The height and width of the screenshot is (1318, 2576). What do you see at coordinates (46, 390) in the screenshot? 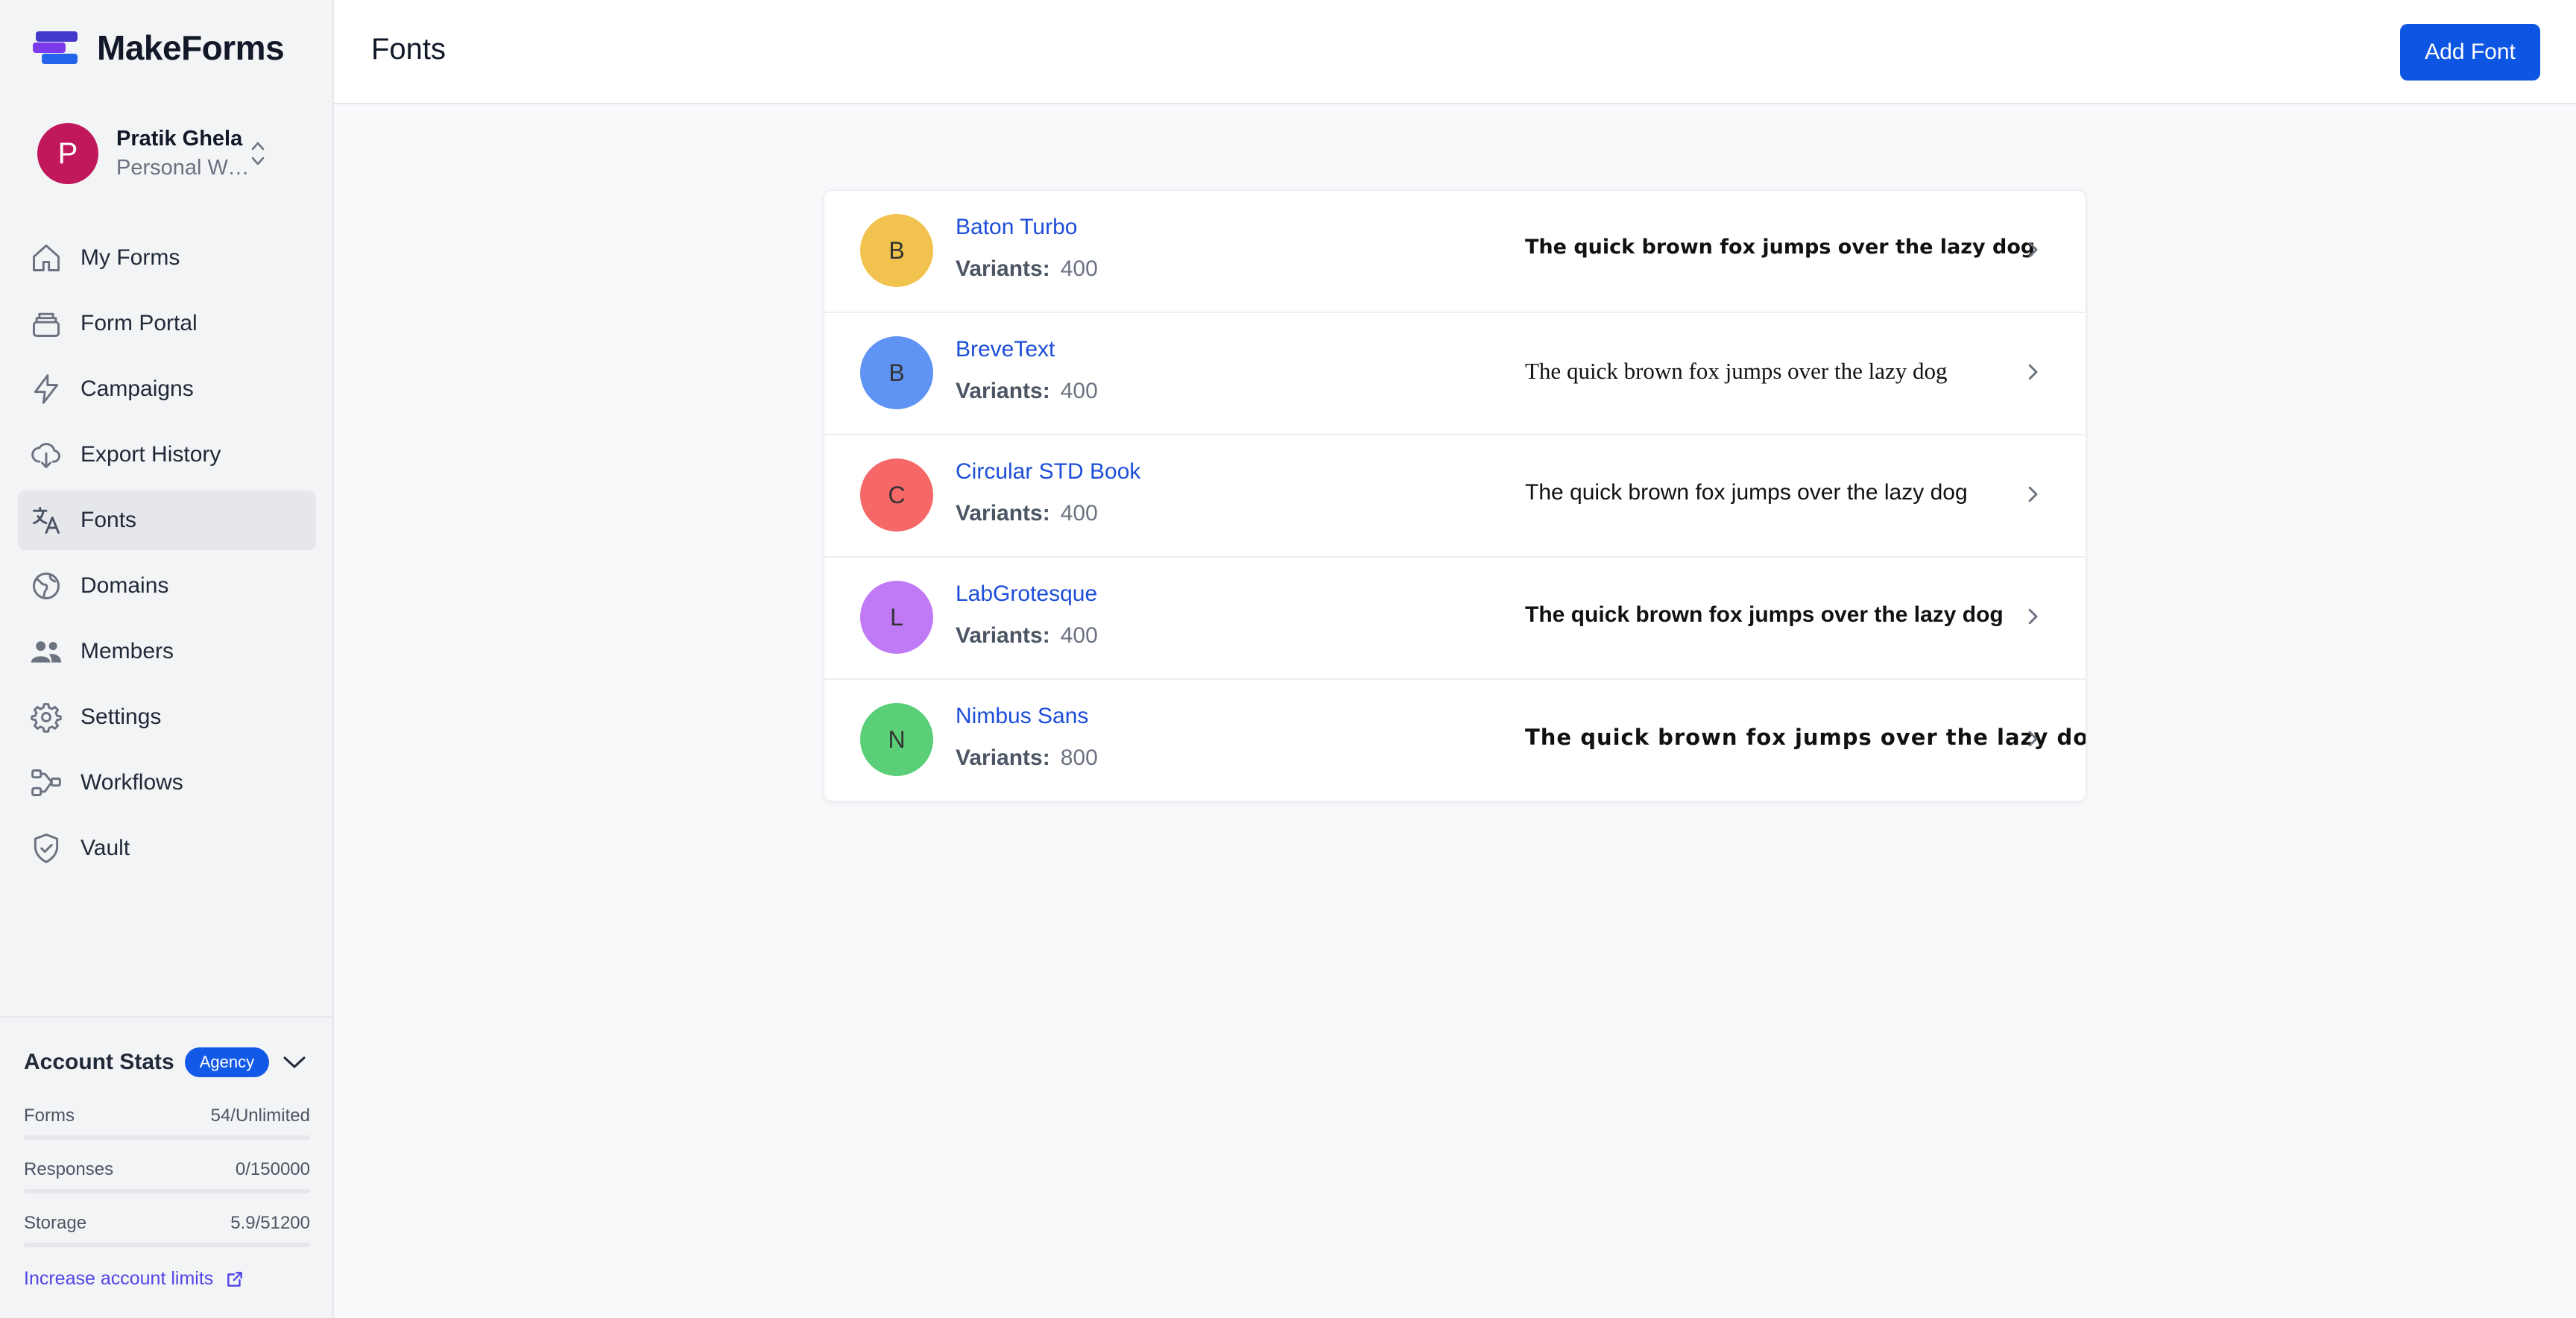
I see `lightning-icon` at bounding box center [46, 390].